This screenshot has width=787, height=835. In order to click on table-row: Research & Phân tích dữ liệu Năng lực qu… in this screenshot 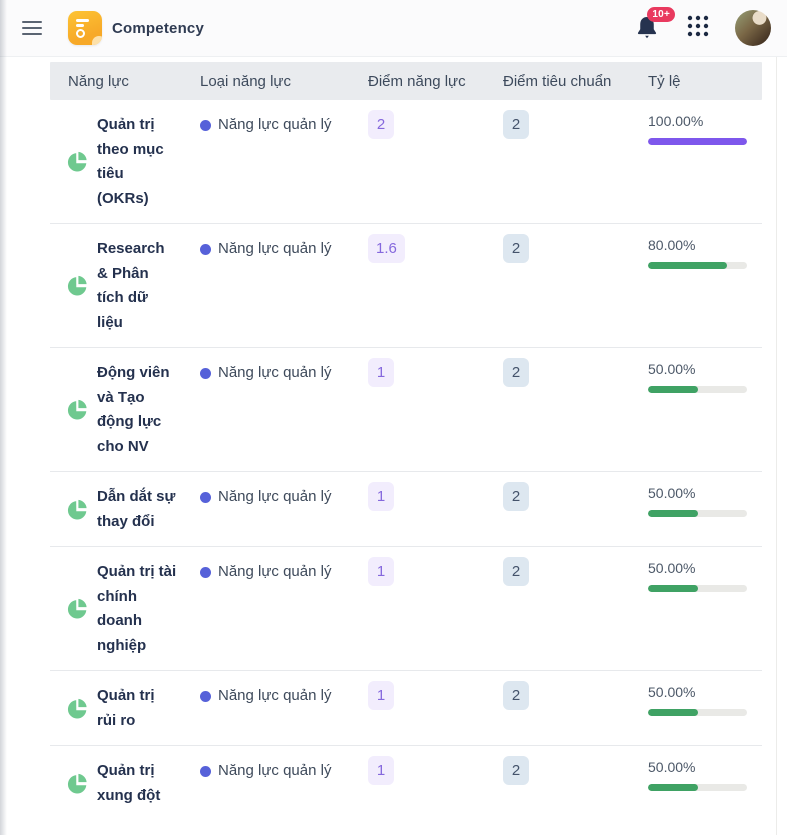, I will do `click(406, 286)`.